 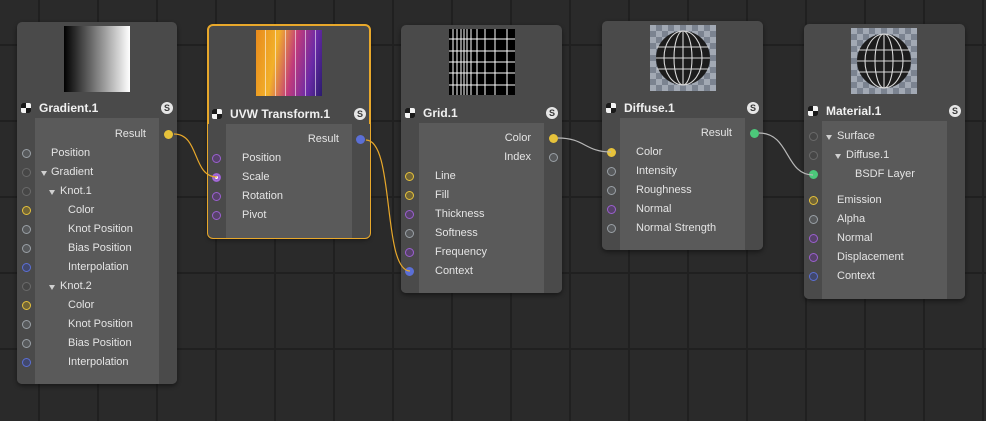 What do you see at coordinates (409, 195) in the screenshot?
I see `input-port-fill` at bounding box center [409, 195].